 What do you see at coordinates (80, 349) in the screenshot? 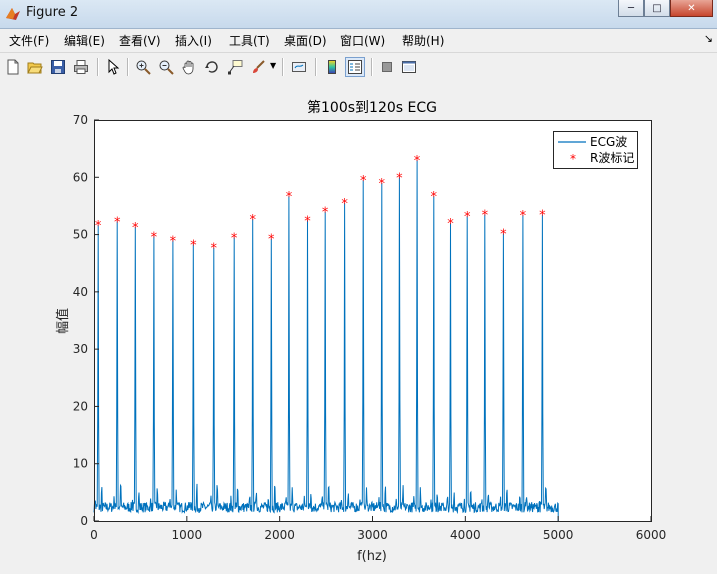
I see `y-tick-label: 30` at bounding box center [80, 349].